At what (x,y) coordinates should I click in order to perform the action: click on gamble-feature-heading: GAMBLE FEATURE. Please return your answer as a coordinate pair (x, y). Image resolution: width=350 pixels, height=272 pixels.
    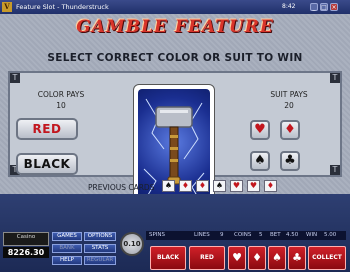
    Looking at the image, I should click on (175, 27).